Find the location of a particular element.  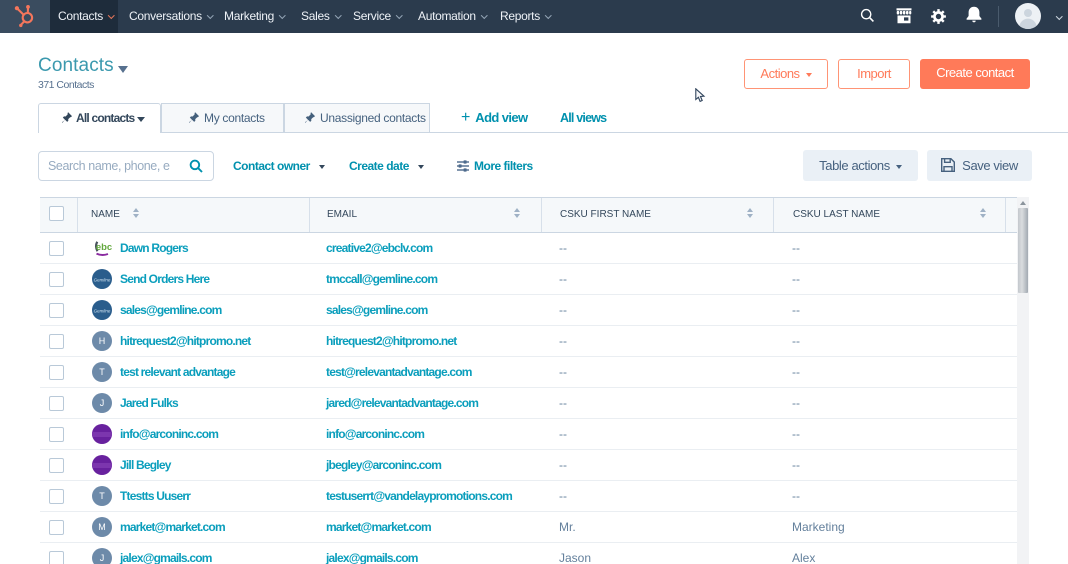

svg-text: ebc is located at coordinates (104, 247).